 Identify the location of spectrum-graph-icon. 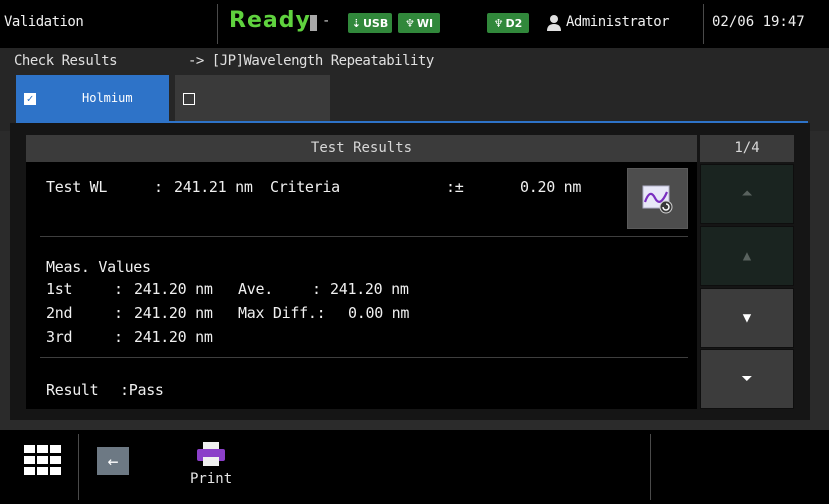
(657, 199).